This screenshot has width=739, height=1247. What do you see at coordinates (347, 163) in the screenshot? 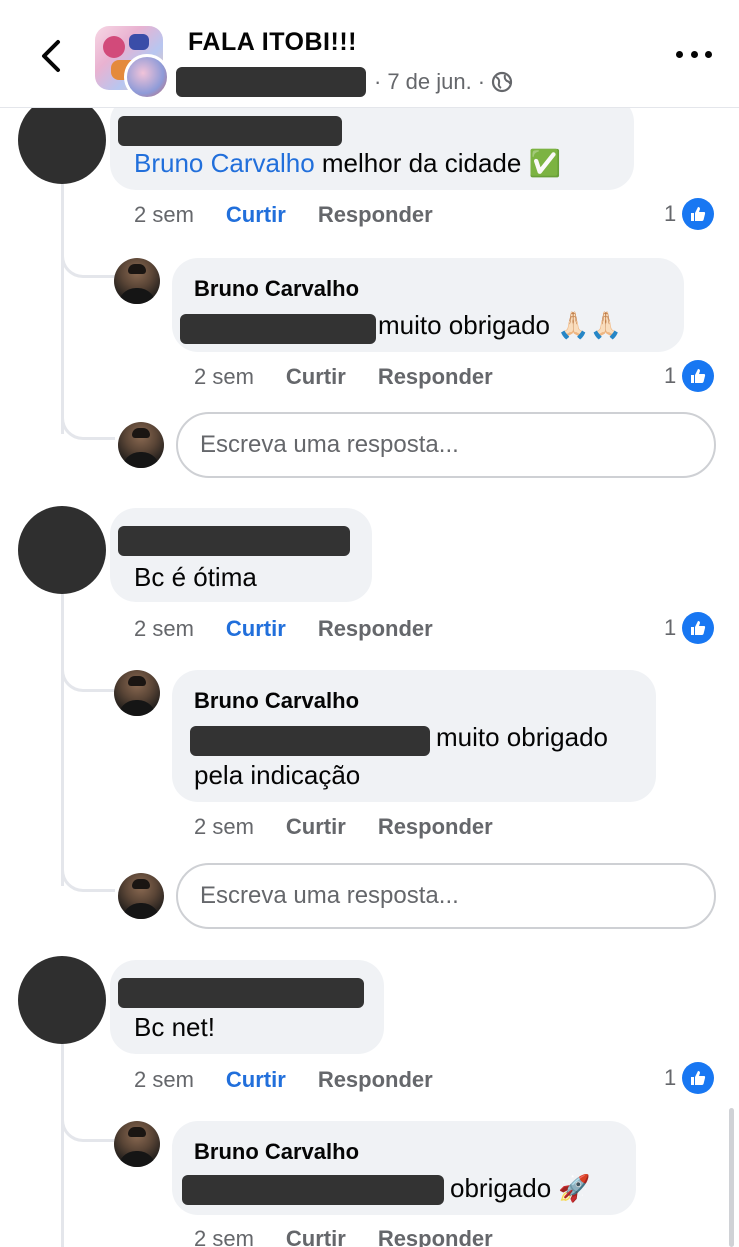
I see `comment-text: Bruno Carvalho melhor da cidade ✅` at bounding box center [347, 163].